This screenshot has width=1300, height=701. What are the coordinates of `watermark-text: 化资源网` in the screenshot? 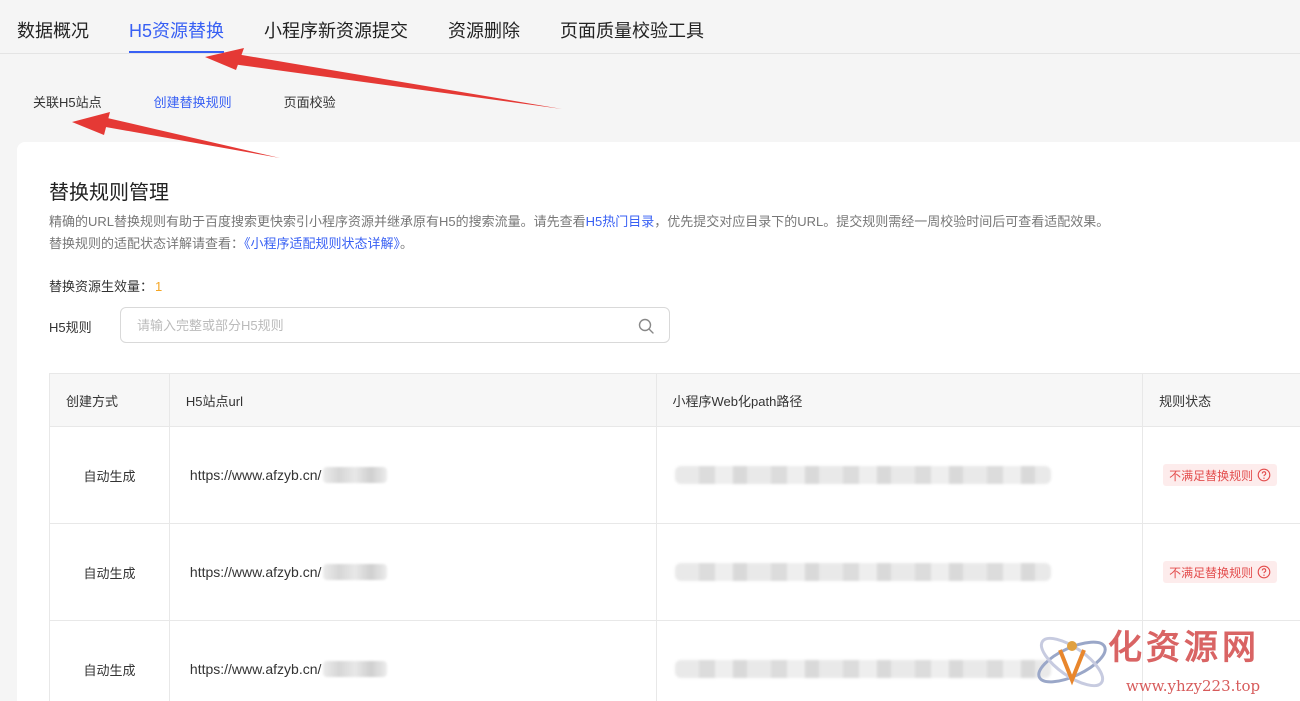 It's located at (1184, 648).